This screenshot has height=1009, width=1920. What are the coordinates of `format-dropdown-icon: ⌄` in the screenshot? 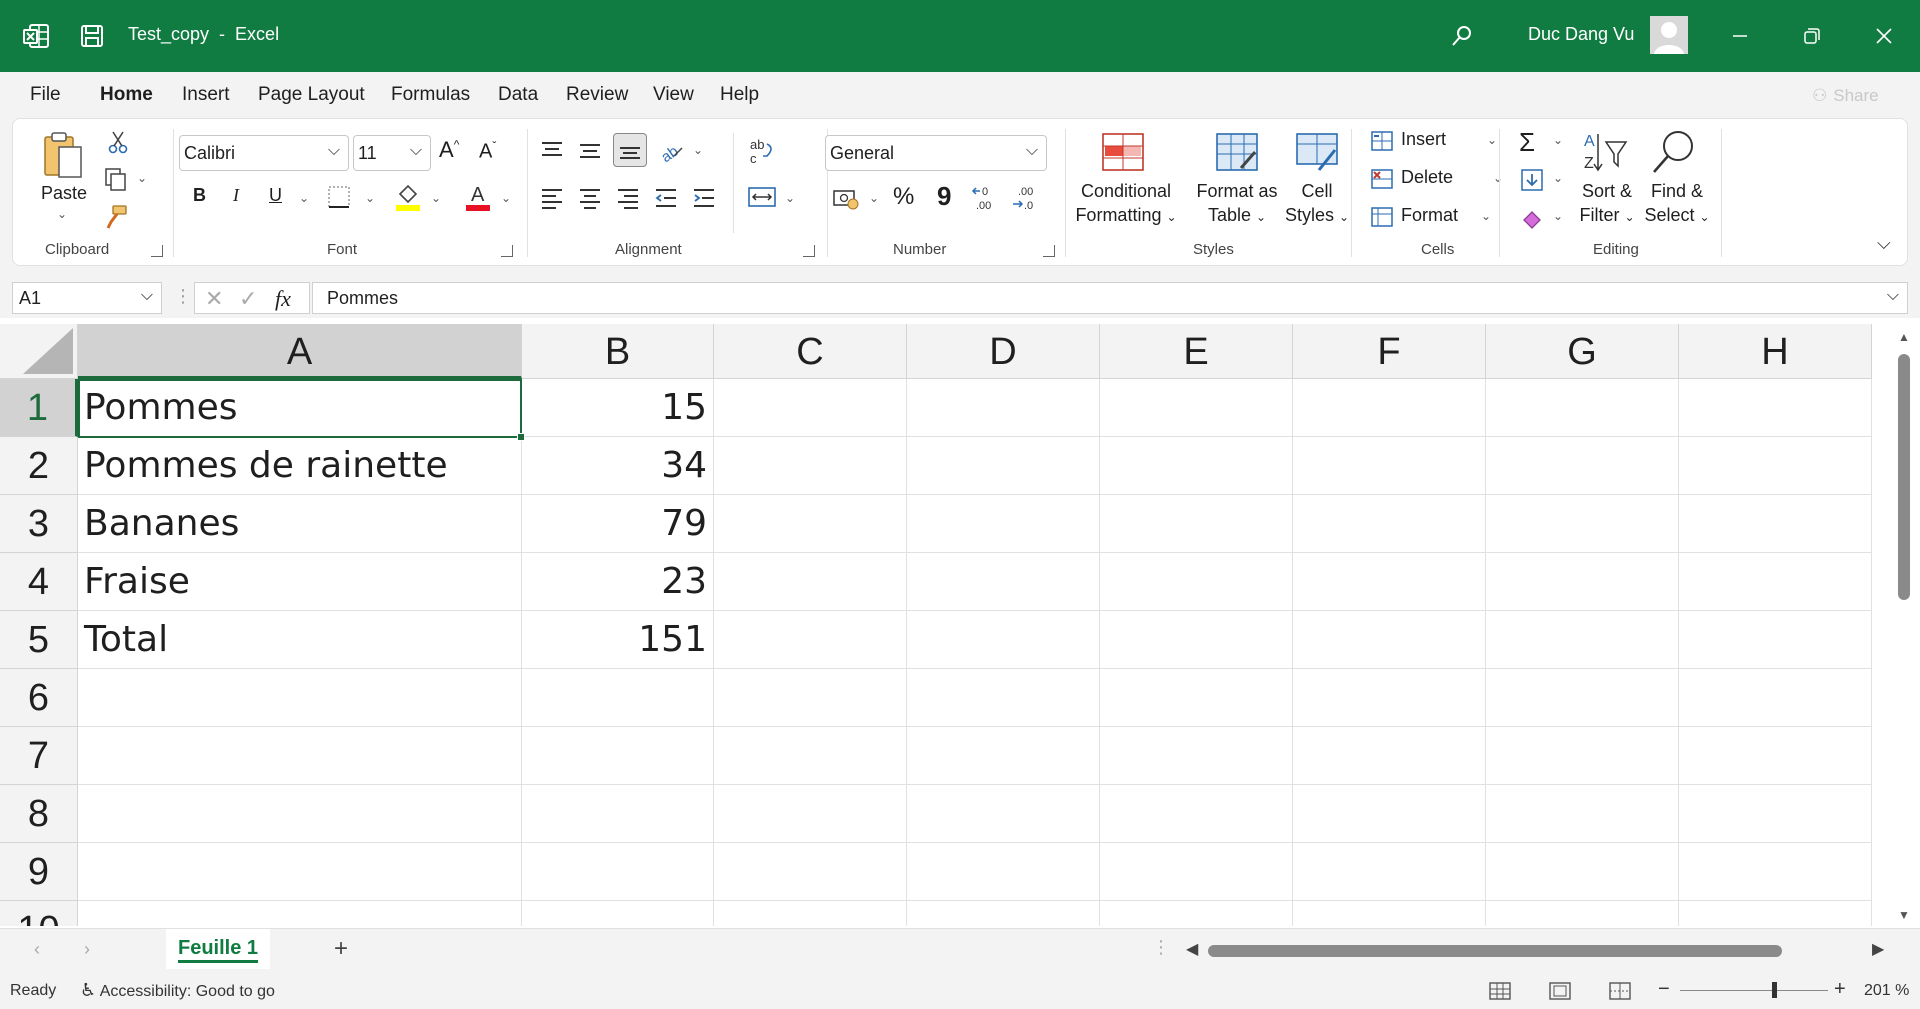 It's located at (1486, 216).